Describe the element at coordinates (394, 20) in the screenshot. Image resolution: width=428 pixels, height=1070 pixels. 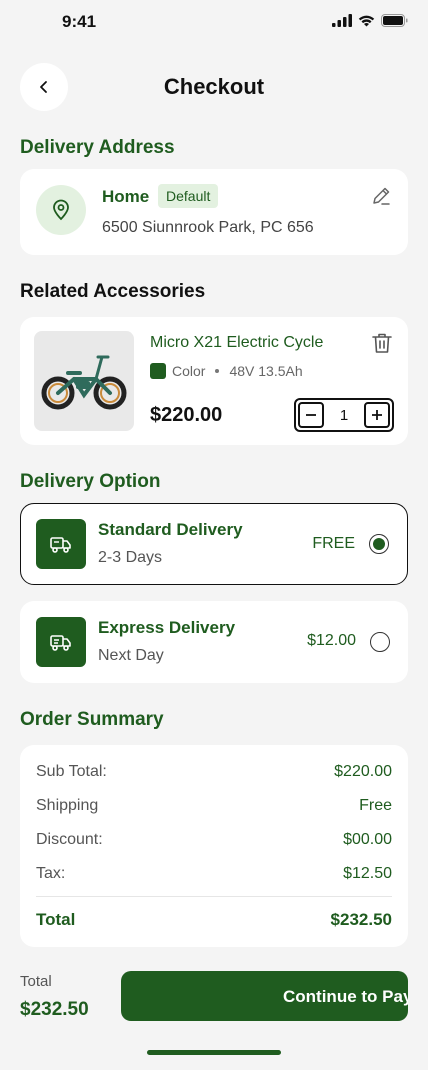
I see `battery-icon` at that location.